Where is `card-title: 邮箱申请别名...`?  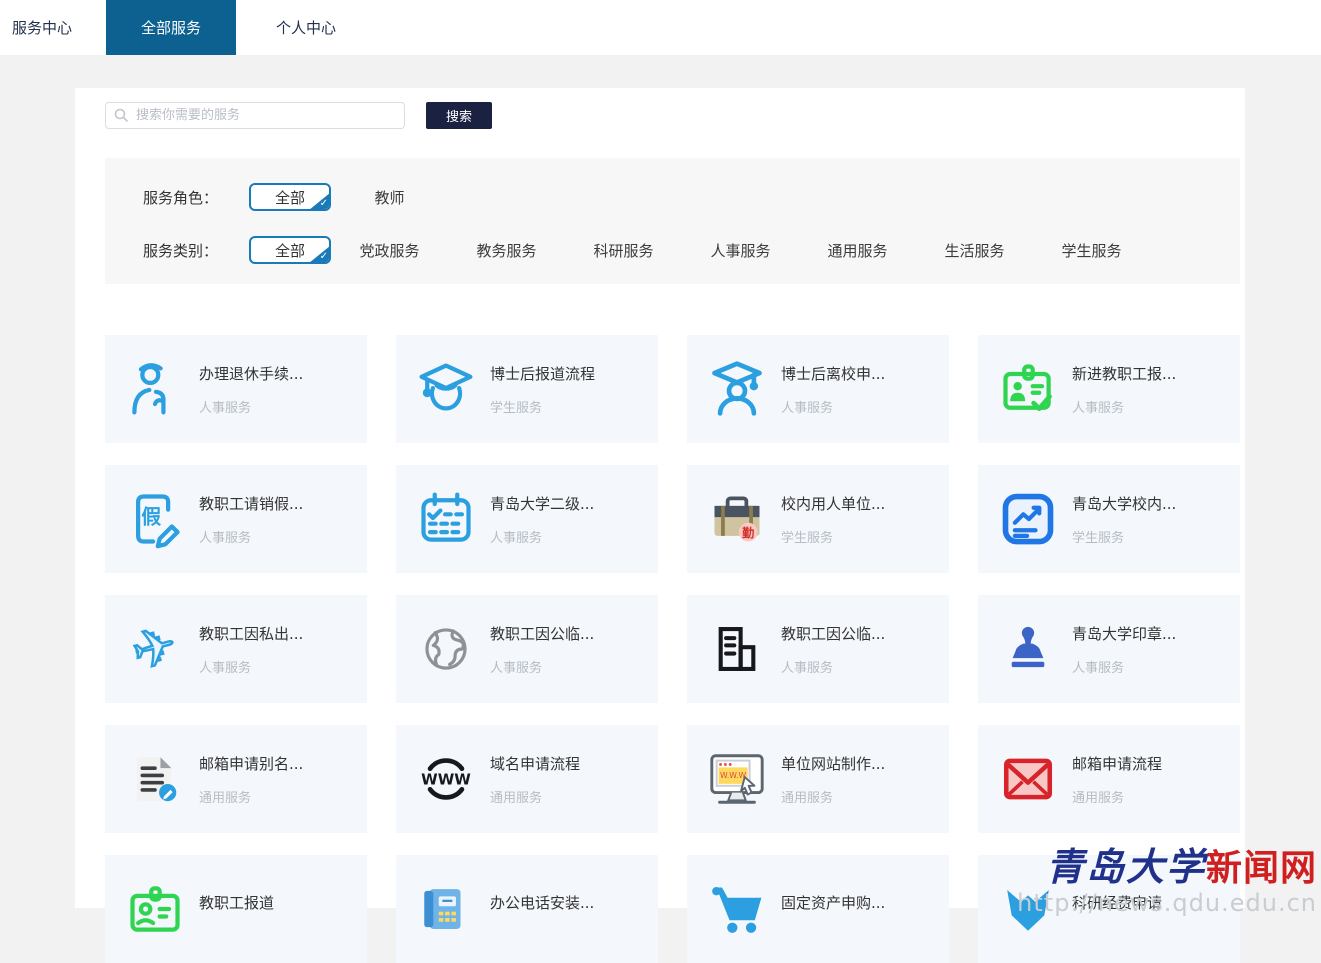 card-title: 邮箱申请别名... is located at coordinates (251, 763).